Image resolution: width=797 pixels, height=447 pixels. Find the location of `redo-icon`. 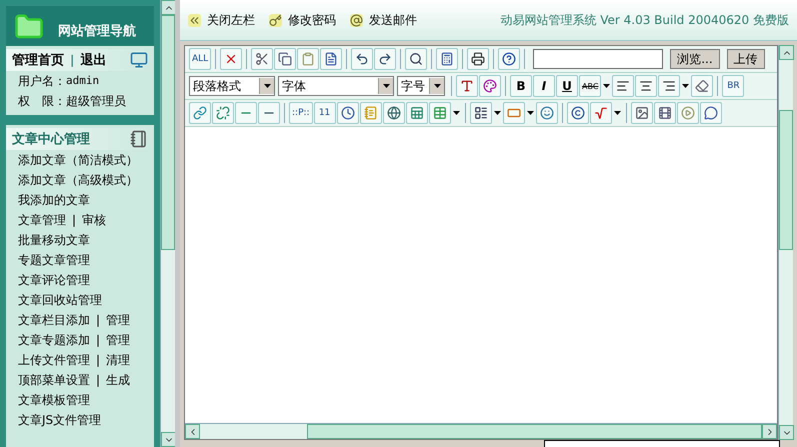

redo-icon is located at coordinates (385, 59).